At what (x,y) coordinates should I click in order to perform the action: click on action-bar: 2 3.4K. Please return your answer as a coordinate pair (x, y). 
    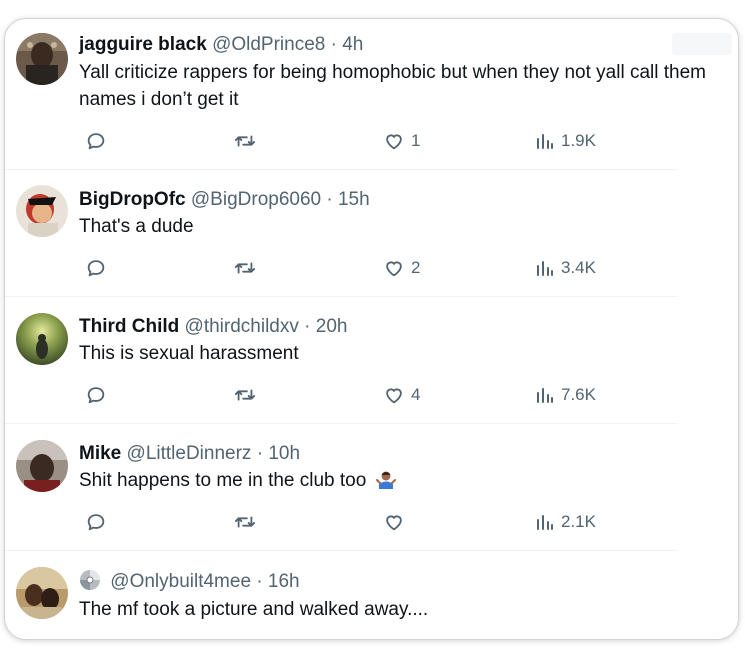
    Looking at the image, I should click on (359, 268).